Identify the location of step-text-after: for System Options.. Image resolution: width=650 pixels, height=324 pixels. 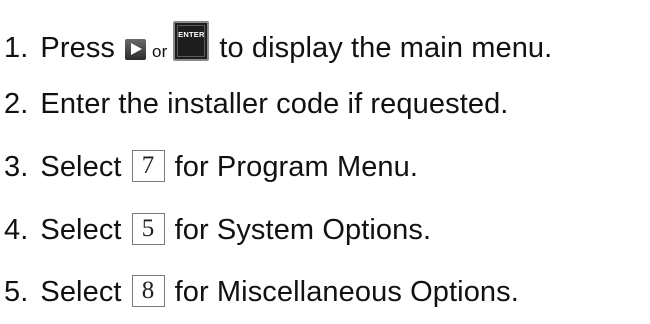
(303, 229).